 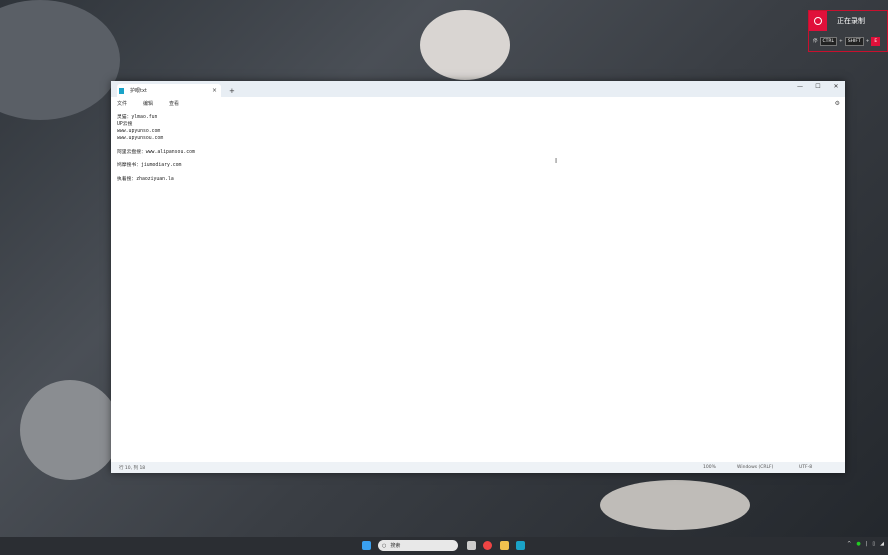 I want to click on recording-panel: 正在录制 停 CTRL + SHIFT + E, so click(x=848, y=31).